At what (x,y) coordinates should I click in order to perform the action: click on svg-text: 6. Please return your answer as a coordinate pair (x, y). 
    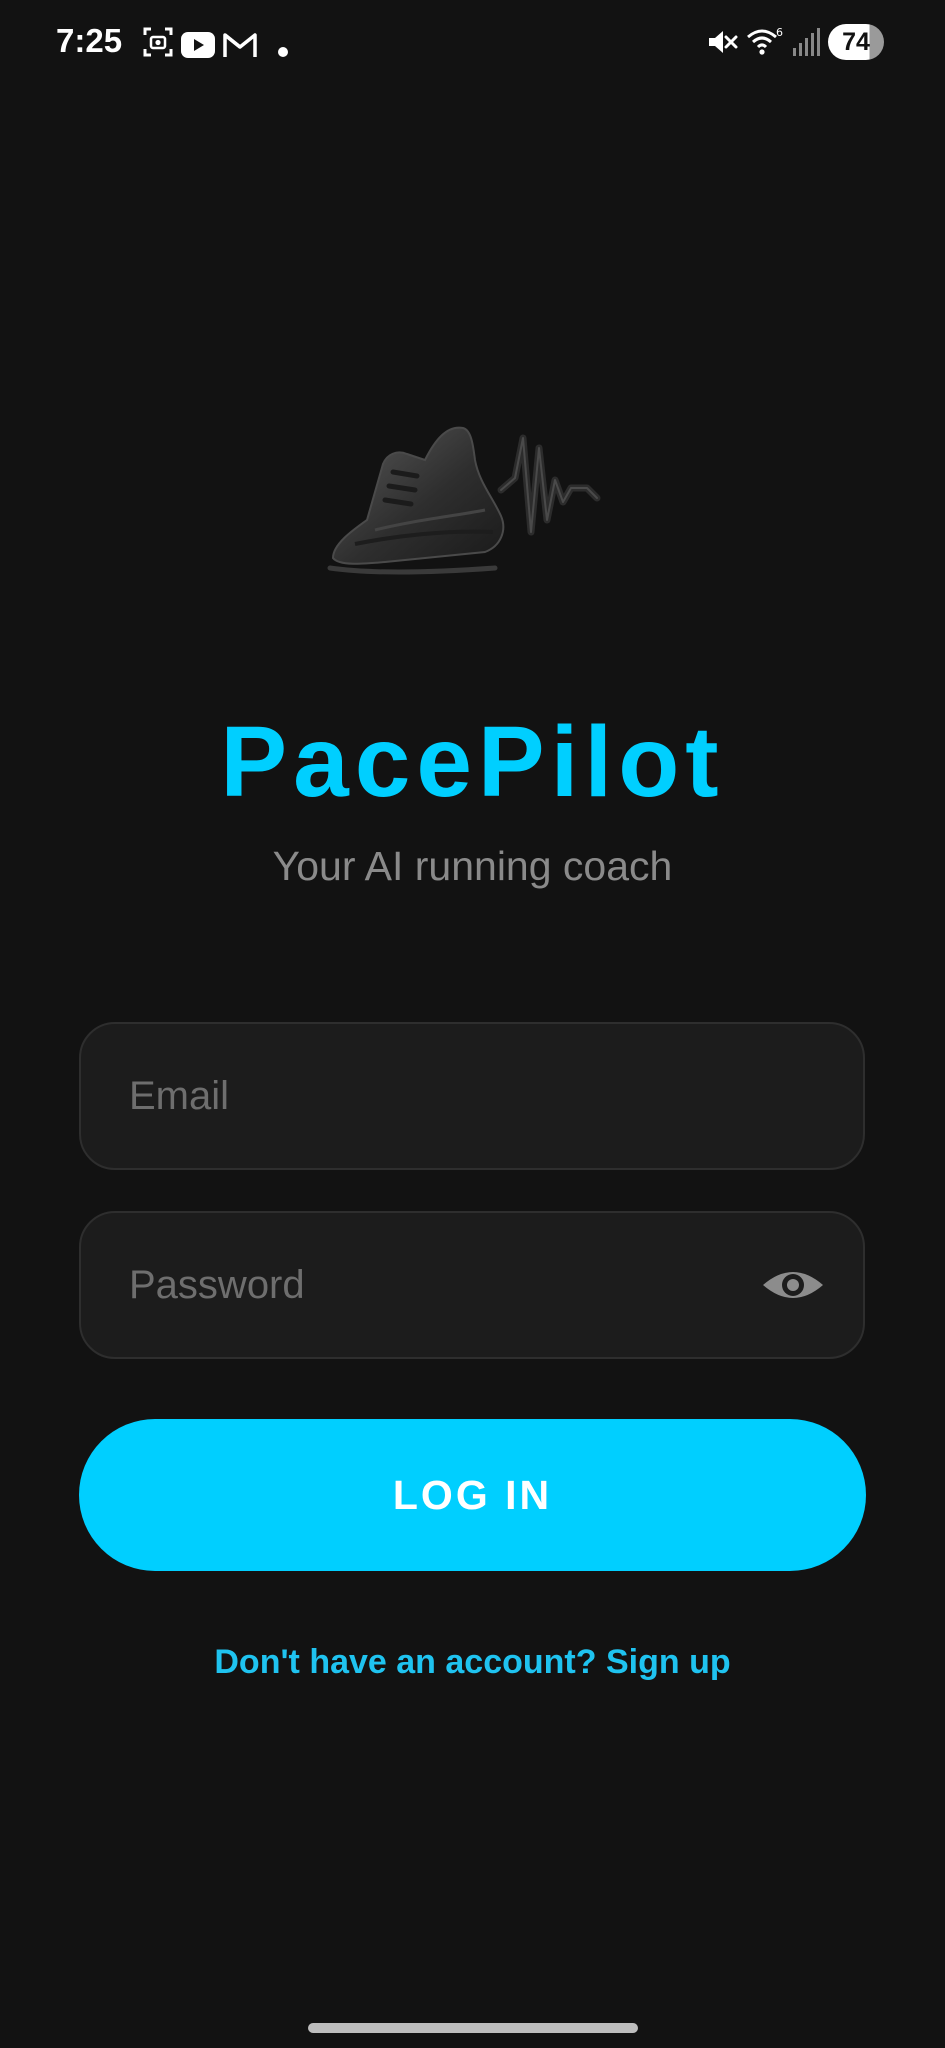
    Looking at the image, I should click on (779, 32).